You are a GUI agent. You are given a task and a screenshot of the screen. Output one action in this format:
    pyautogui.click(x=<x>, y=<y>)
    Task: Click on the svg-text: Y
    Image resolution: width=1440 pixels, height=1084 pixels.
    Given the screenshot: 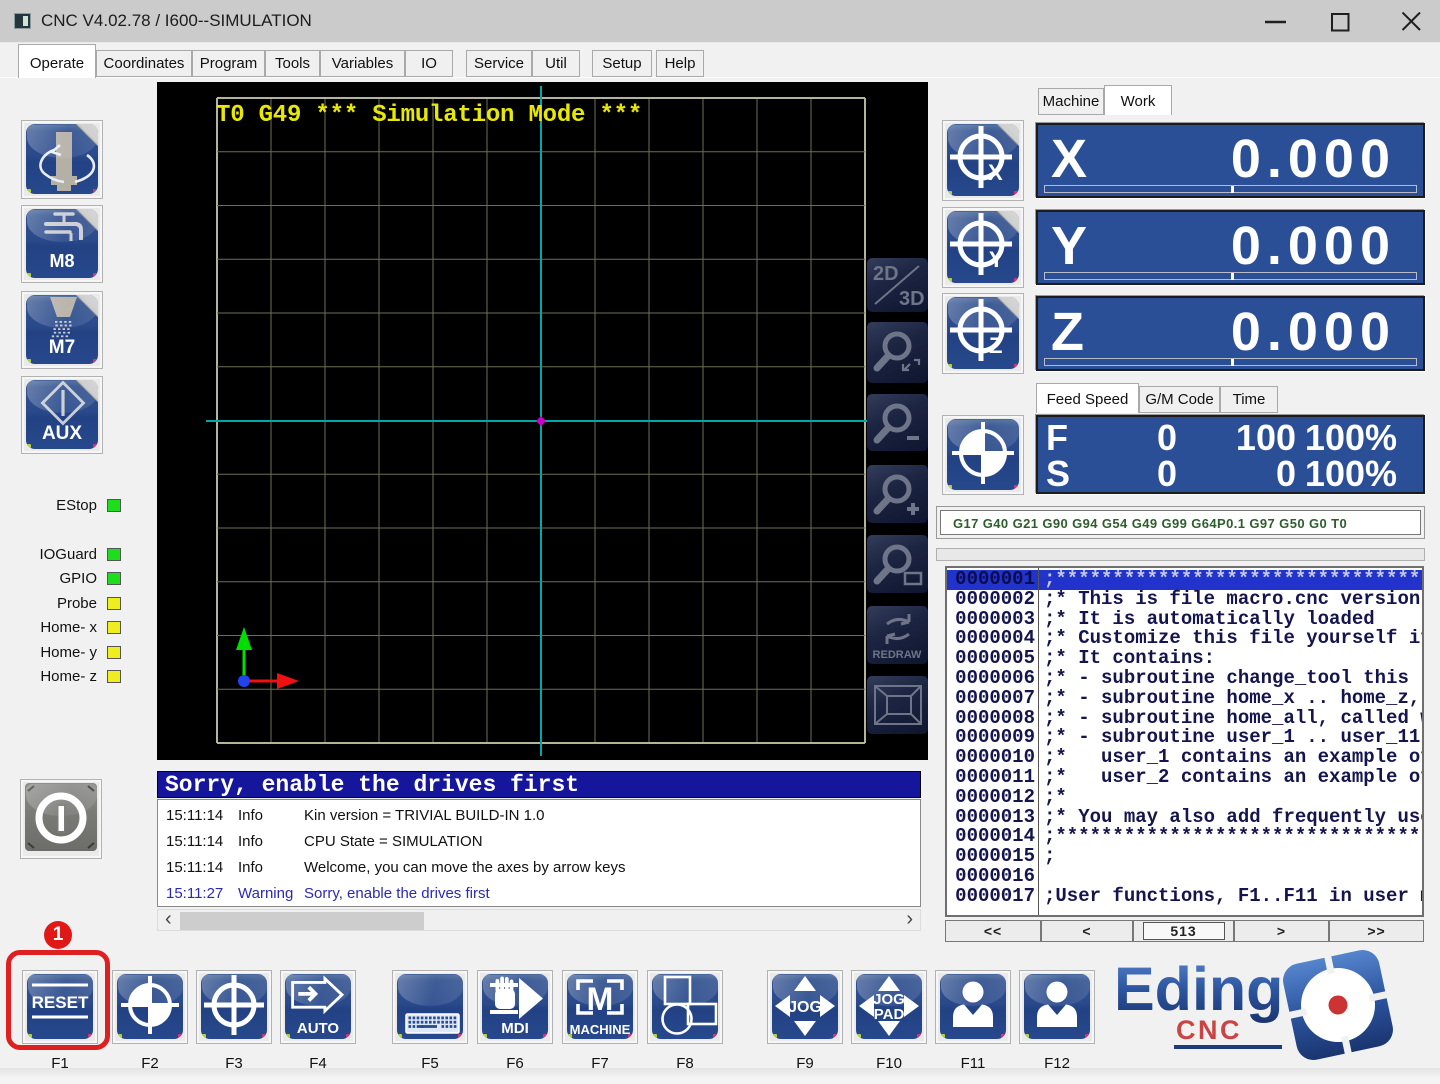 What is the action you would take?
    pyautogui.click(x=996, y=259)
    